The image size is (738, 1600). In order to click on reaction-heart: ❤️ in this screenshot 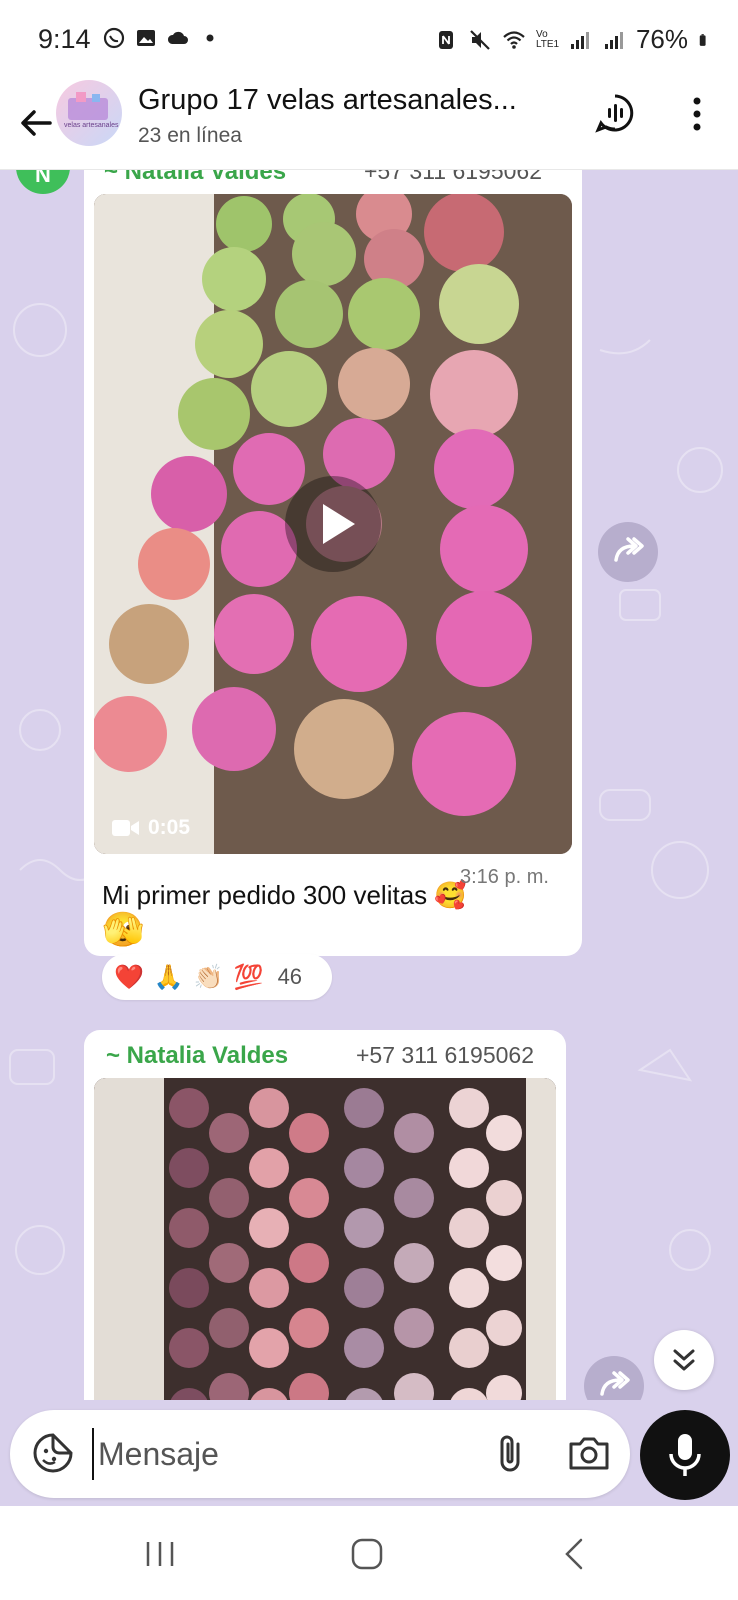, I will do `click(129, 977)`.